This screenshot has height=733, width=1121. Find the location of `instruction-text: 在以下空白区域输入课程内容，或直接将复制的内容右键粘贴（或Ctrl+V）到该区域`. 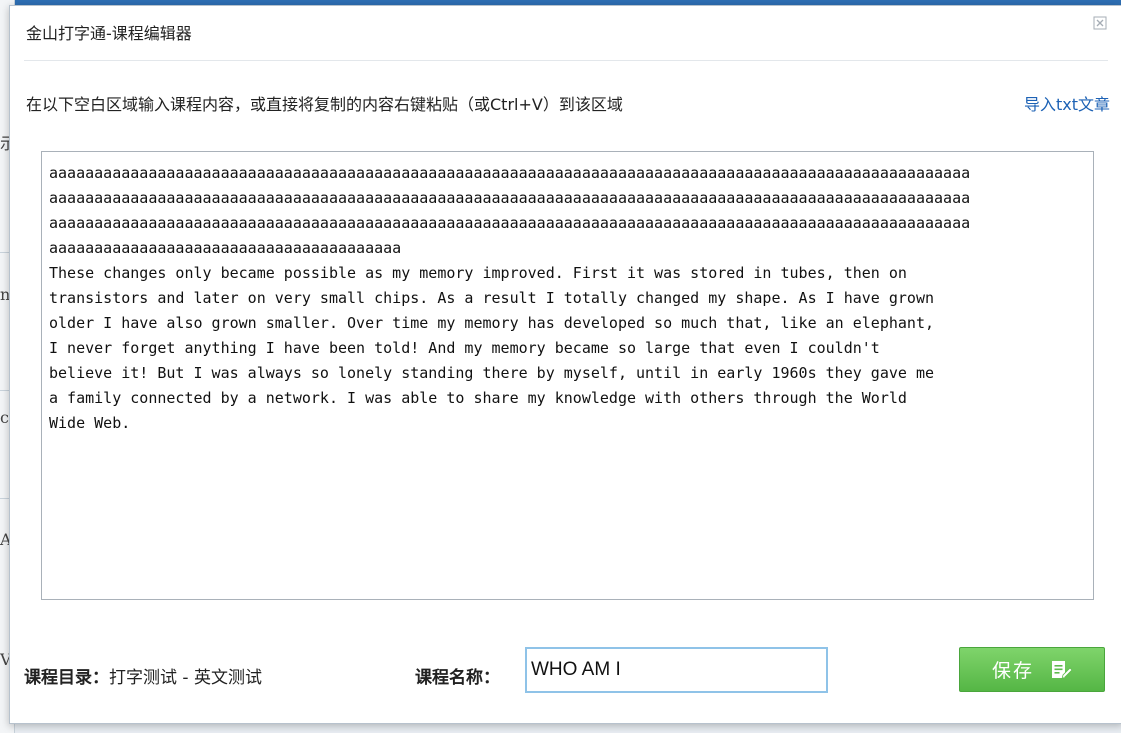

instruction-text: 在以下空白区域输入课程内容，或直接将复制的内容右键粘贴（或Ctrl+V）到该区域 is located at coordinates (324, 104).